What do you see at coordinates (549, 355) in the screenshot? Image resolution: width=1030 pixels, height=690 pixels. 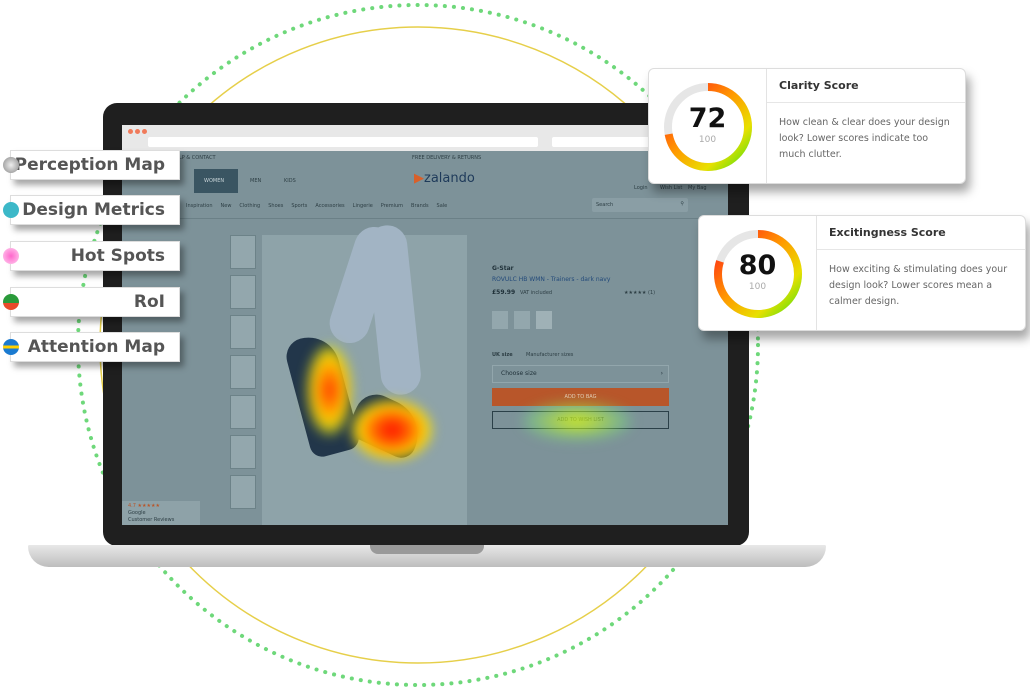 I see `manufacturer-size-toggle: Manufacturer sizes` at bounding box center [549, 355].